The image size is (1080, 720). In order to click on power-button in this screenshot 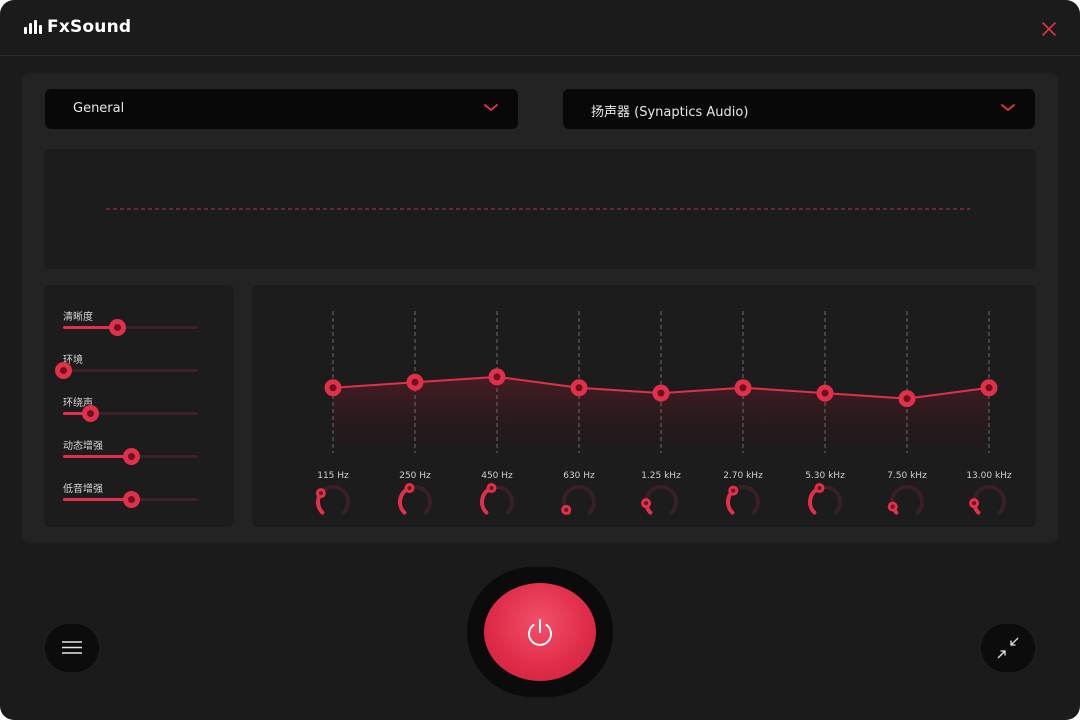, I will do `click(540, 632)`.